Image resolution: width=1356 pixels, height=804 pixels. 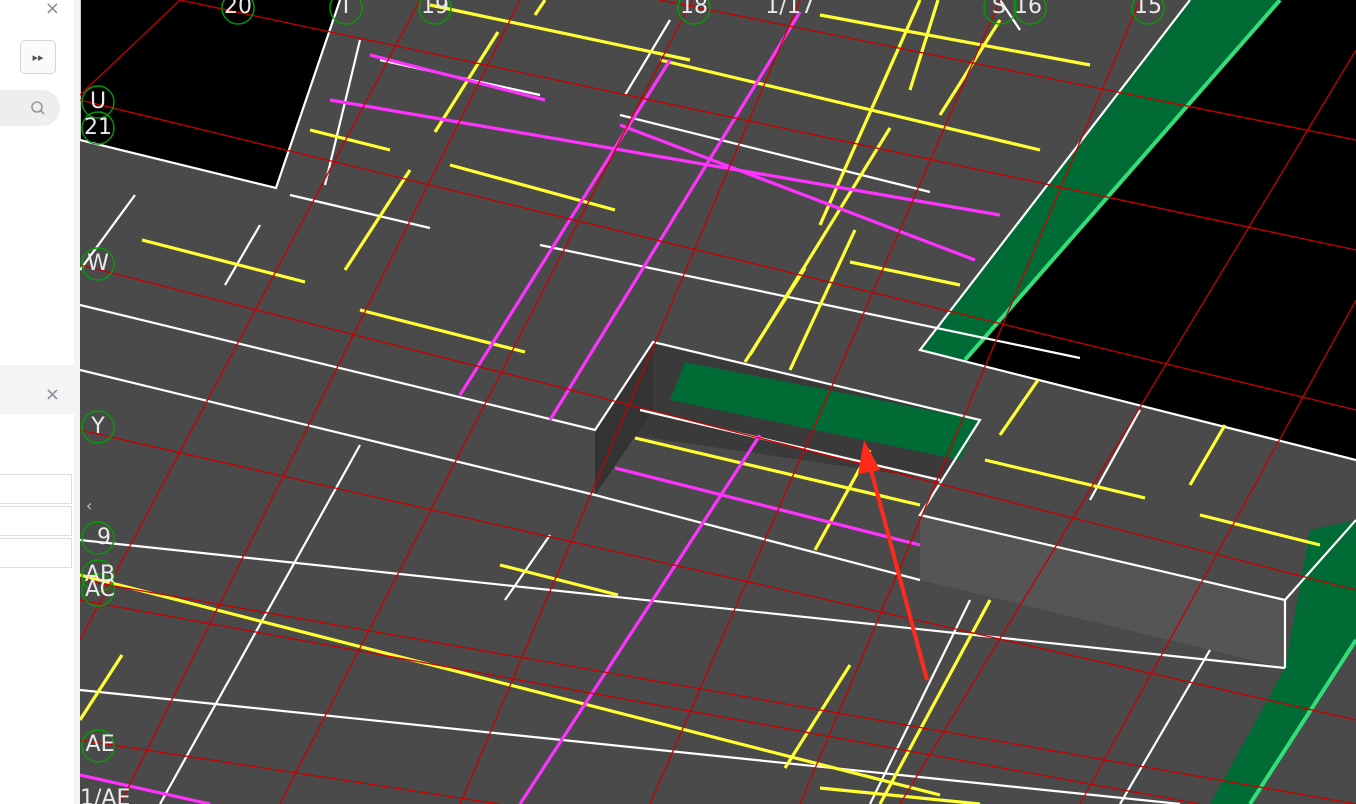 What do you see at coordinates (105, 795) in the screenshot?
I see `axis-label: 1/AE` at bounding box center [105, 795].